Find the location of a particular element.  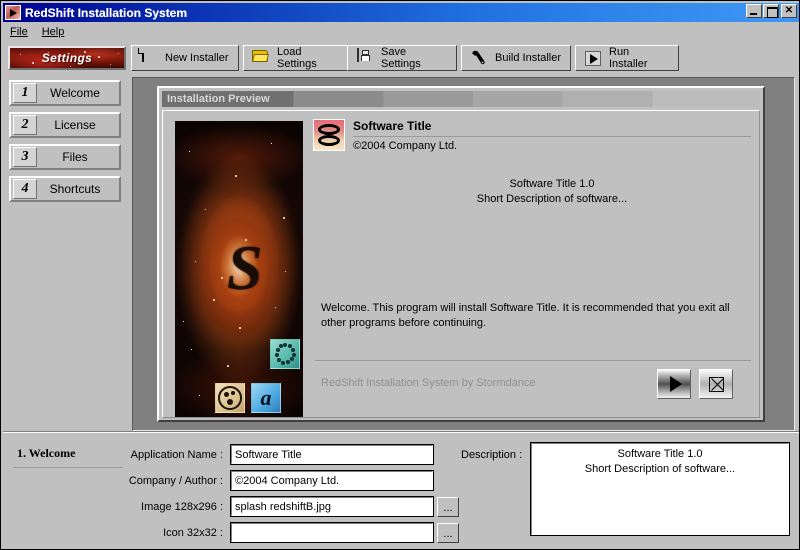

minimize-button is located at coordinates (754, 11).